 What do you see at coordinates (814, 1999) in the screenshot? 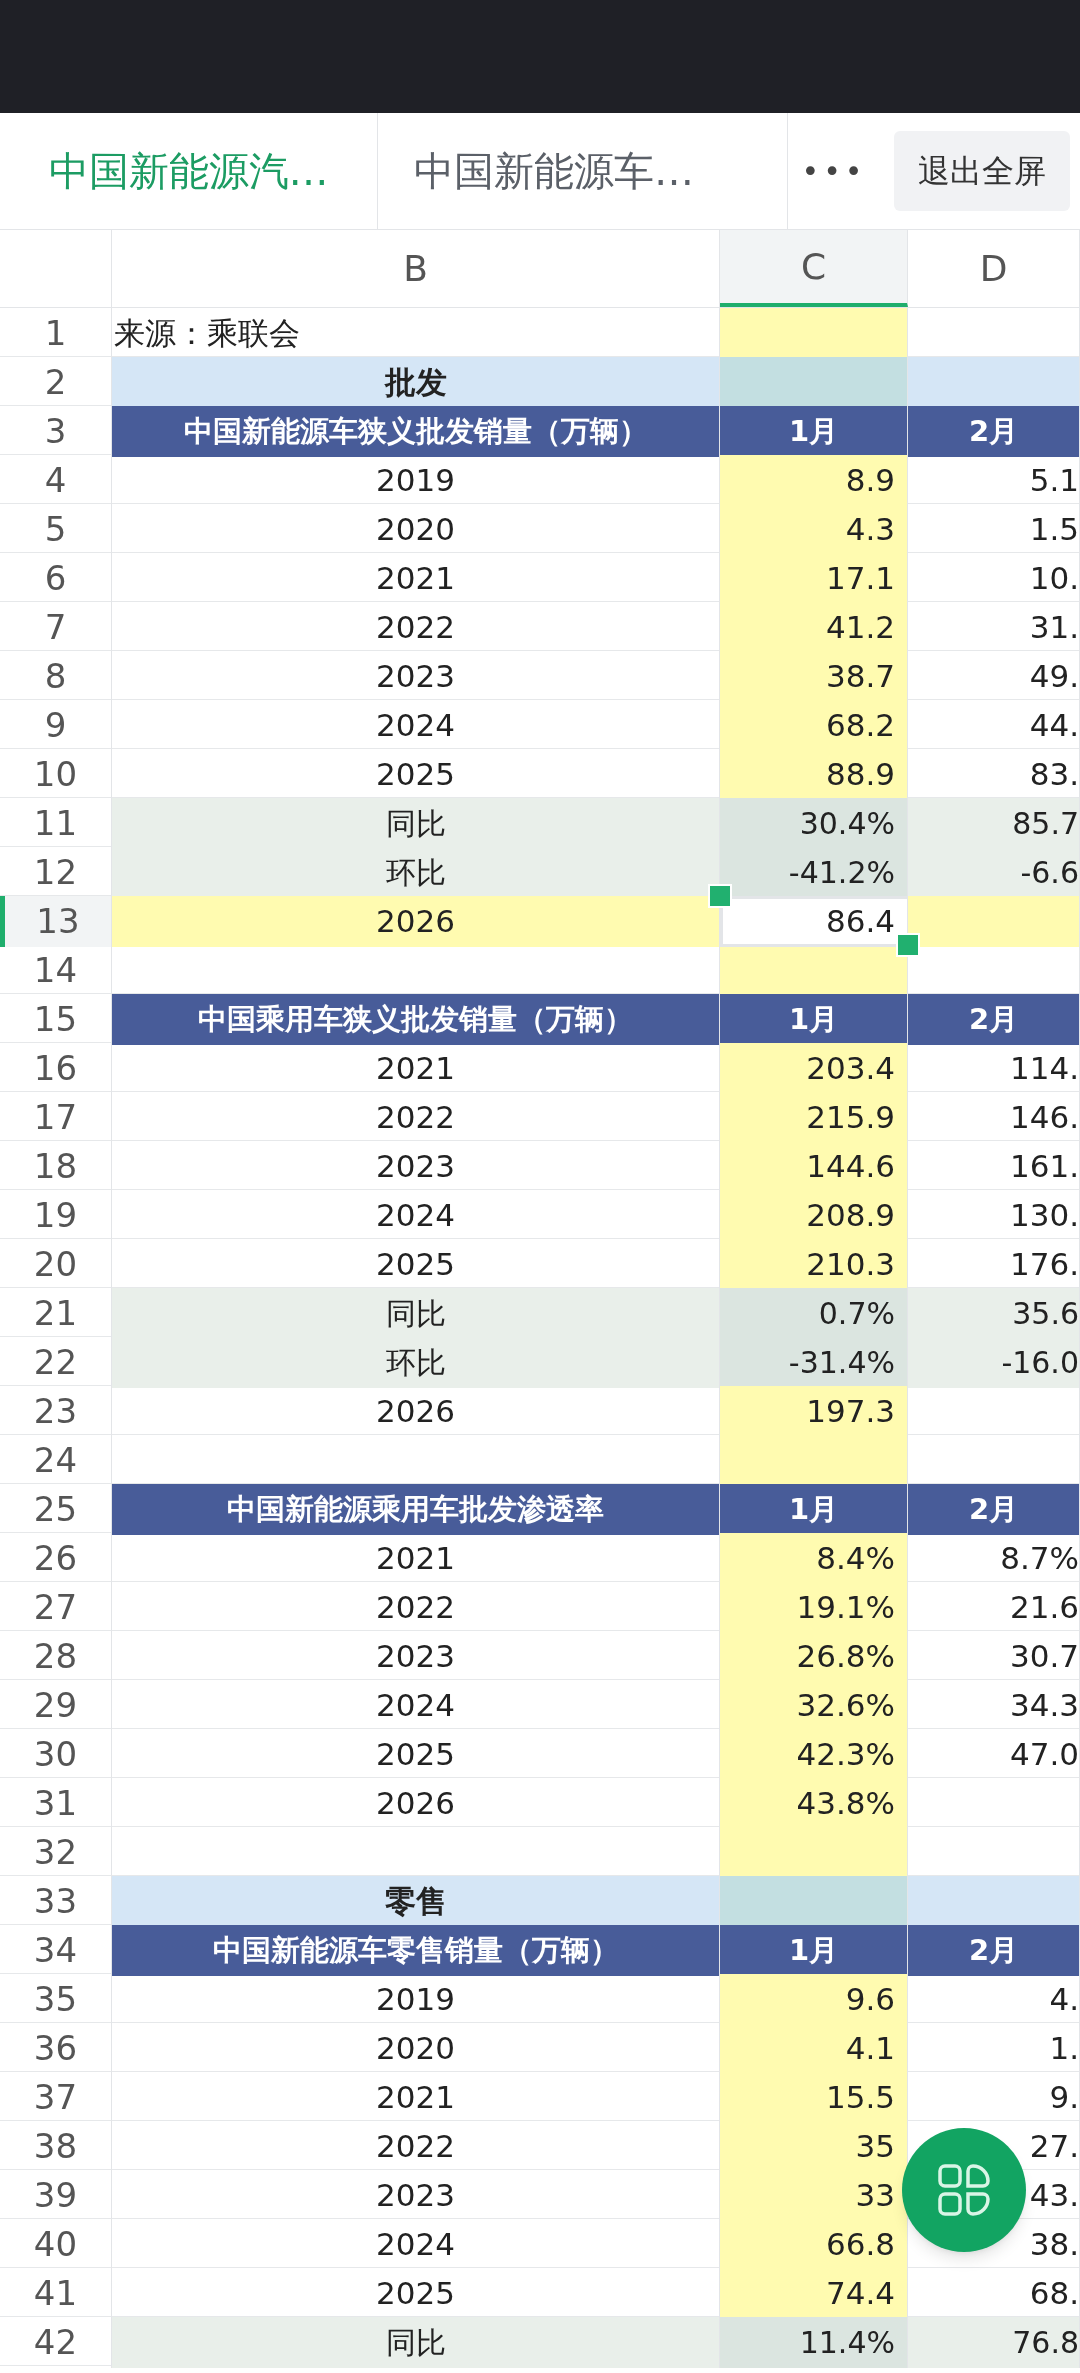
I see `table-cell: 9.6` at bounding box center [814, 1999].